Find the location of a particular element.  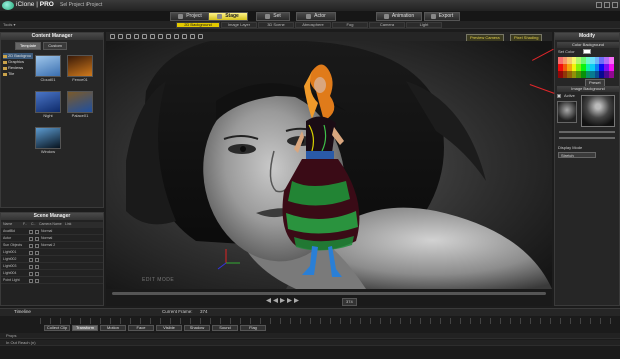

subtab-camera: Camera is located at coordinates (387, 25).